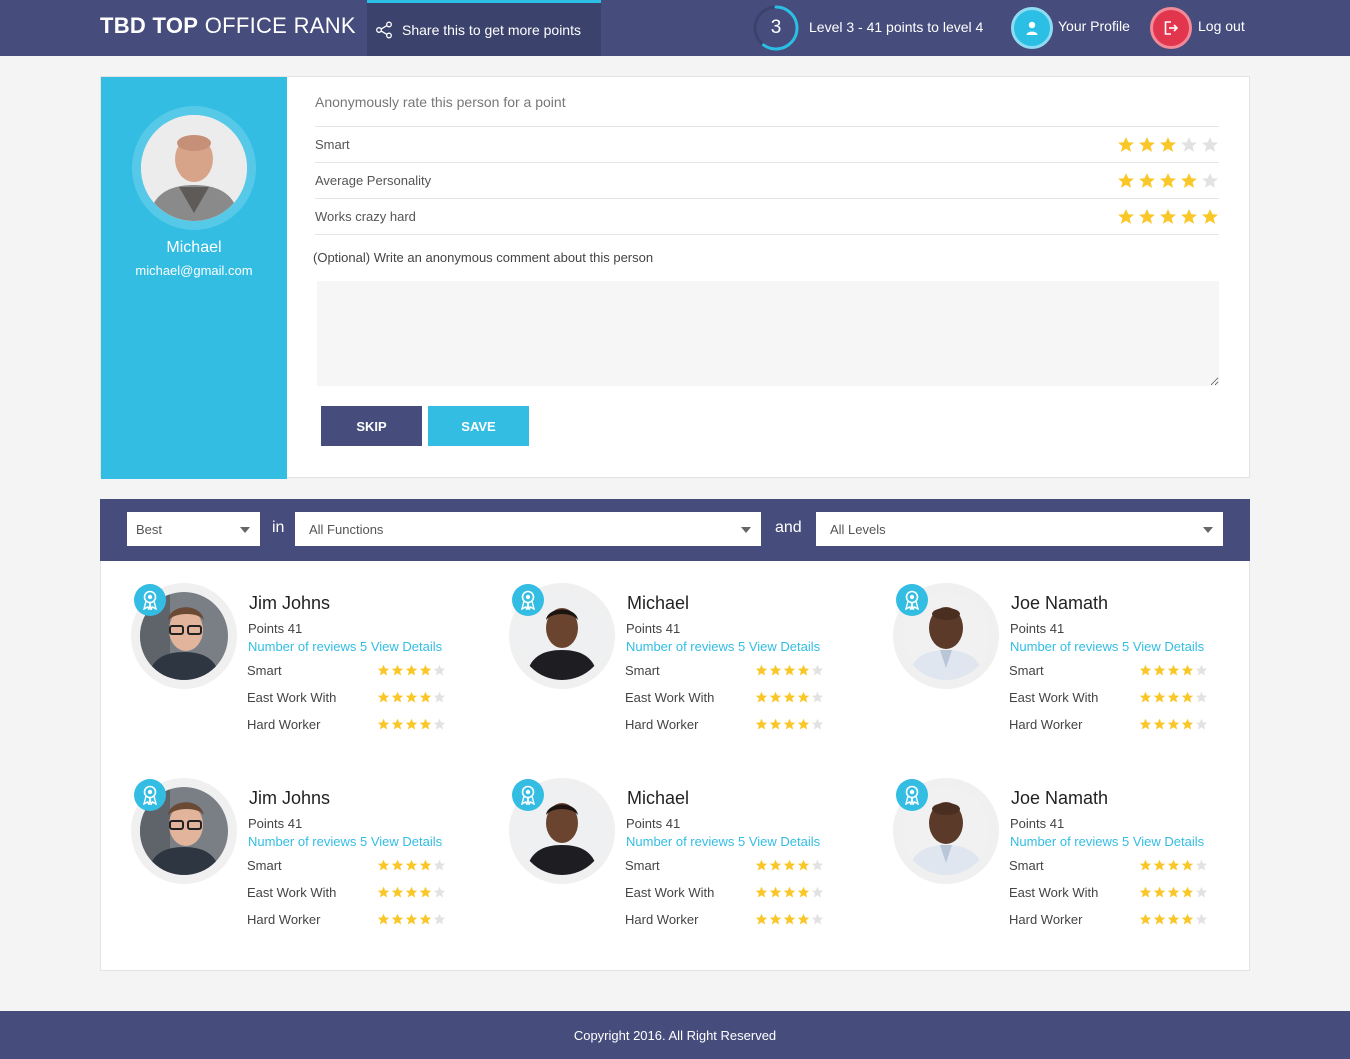  I want to click on skip-button: SKIP, so click(371, 426).